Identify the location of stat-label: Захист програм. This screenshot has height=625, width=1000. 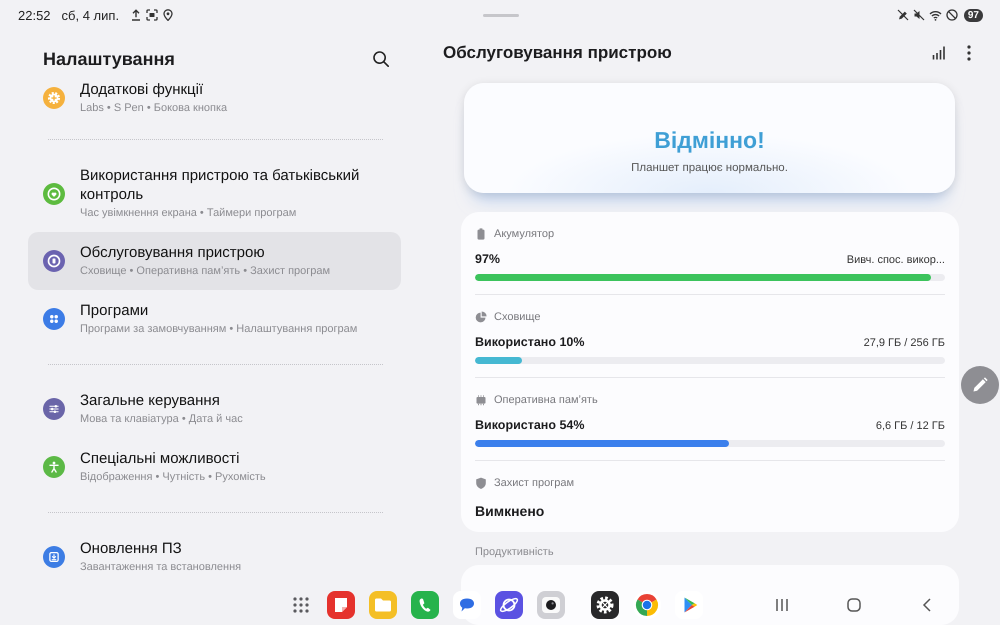
(534, 483).